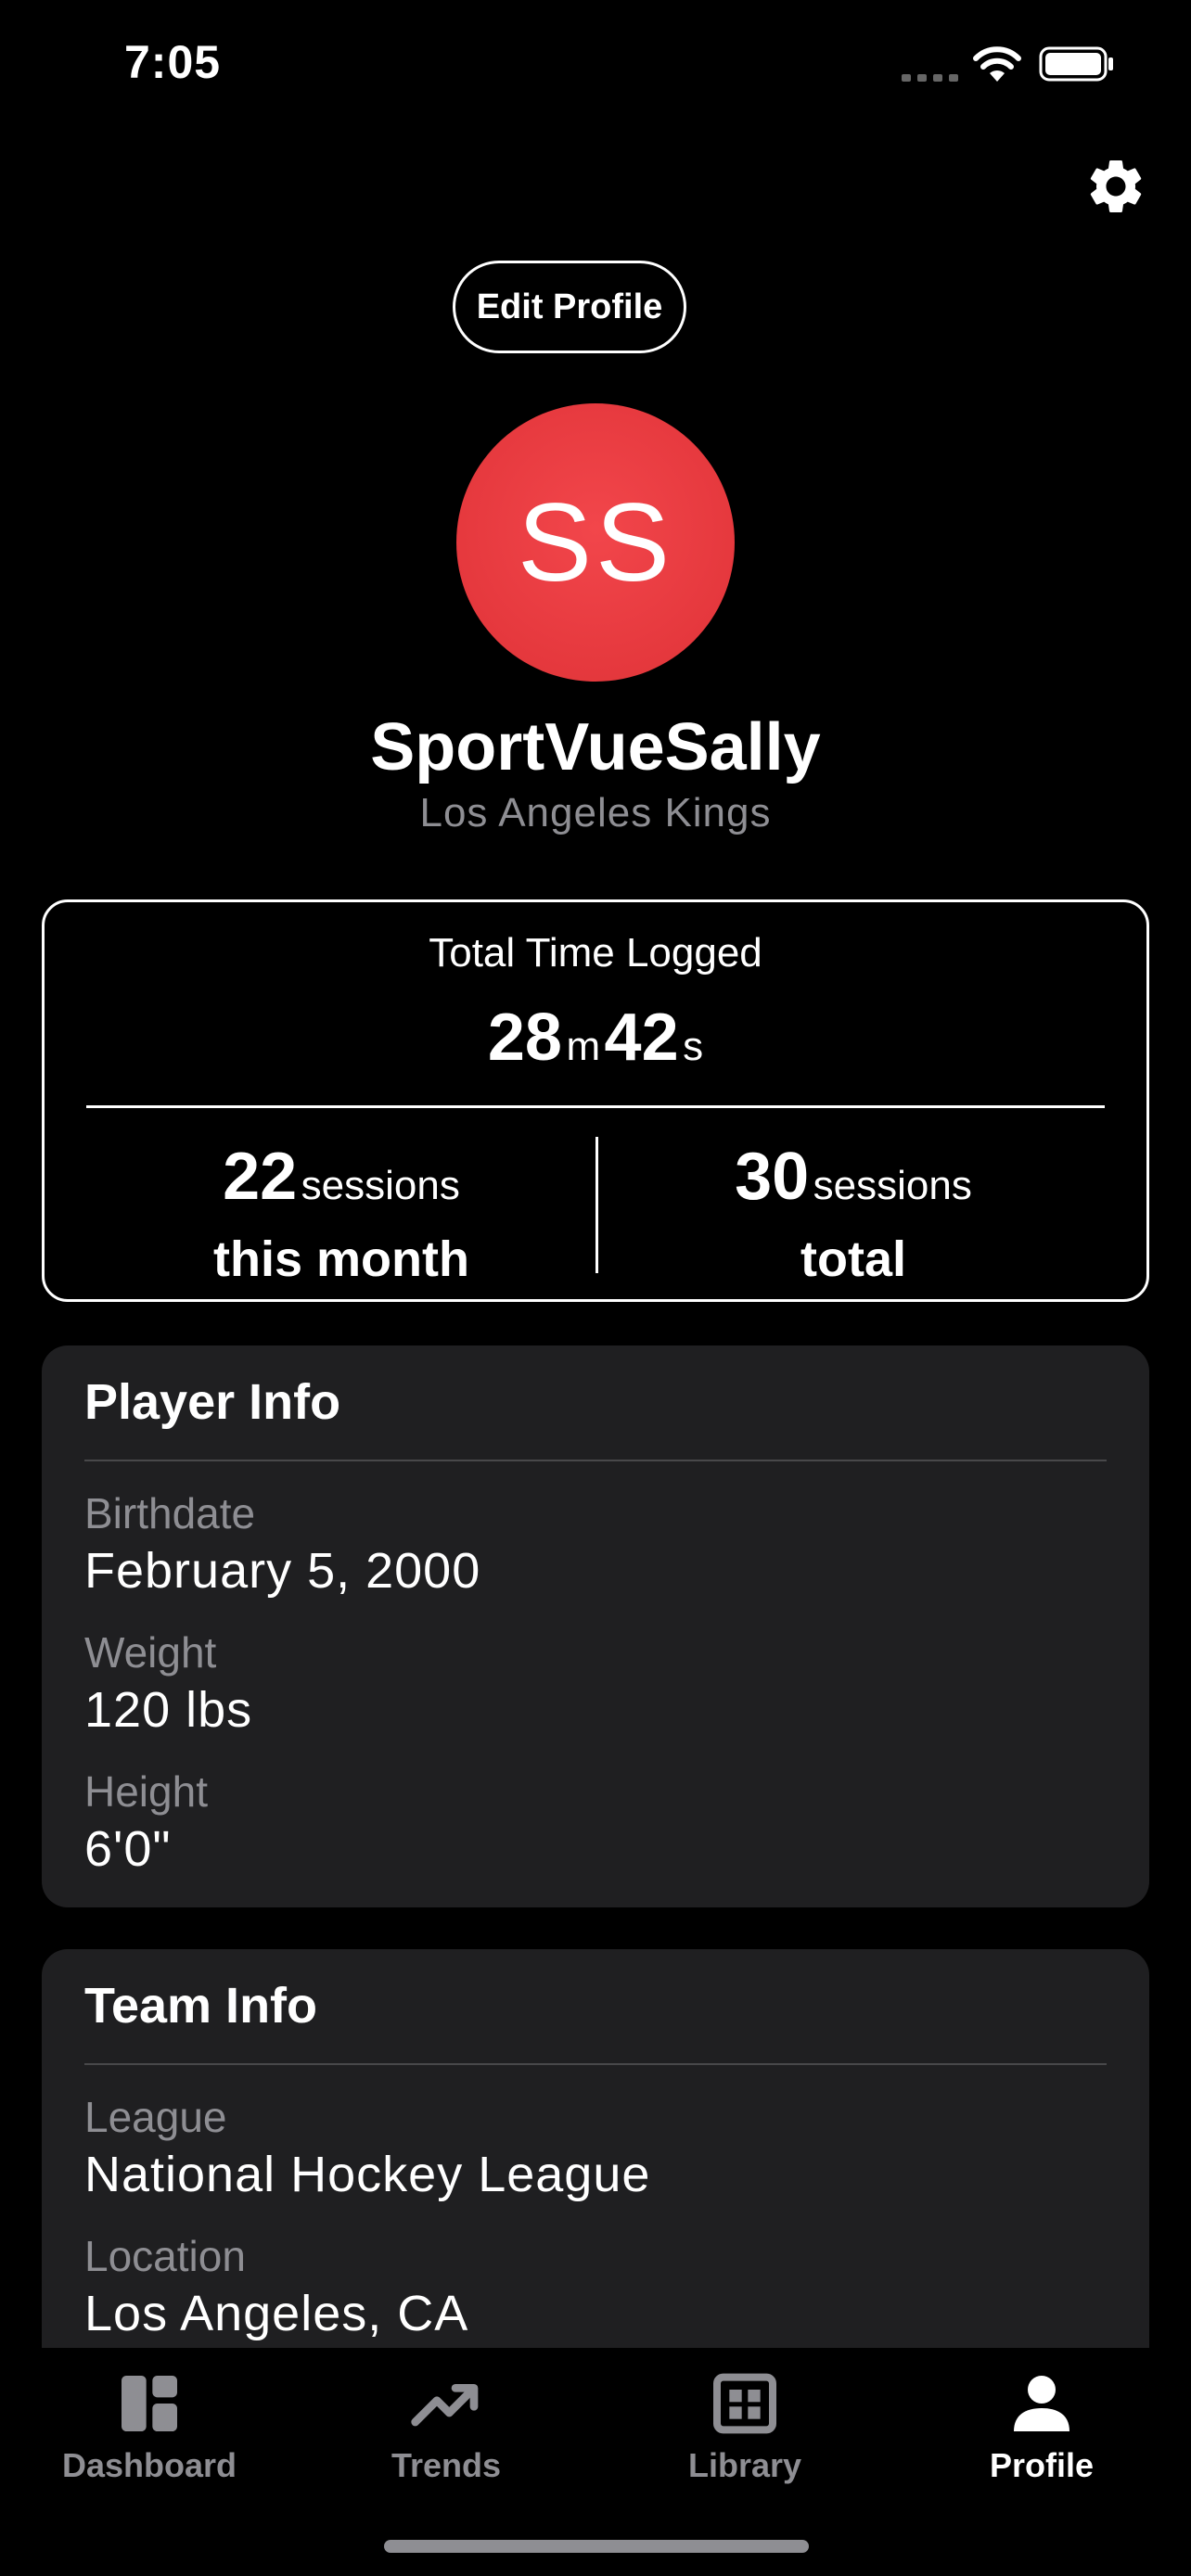 This screenshot has height=2576, width=1191. What do you see at coordinates (173, 62) in the screenshot?
I see `status-time: 7:05` at bounding box center [173, 62].